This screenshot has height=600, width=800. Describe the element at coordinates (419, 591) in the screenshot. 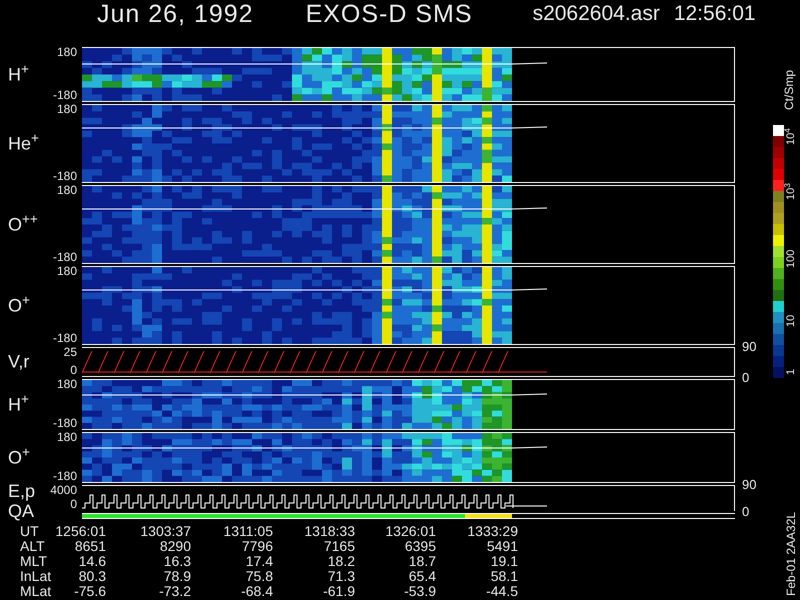

I see `table-cell-text: -53.9` at that location.